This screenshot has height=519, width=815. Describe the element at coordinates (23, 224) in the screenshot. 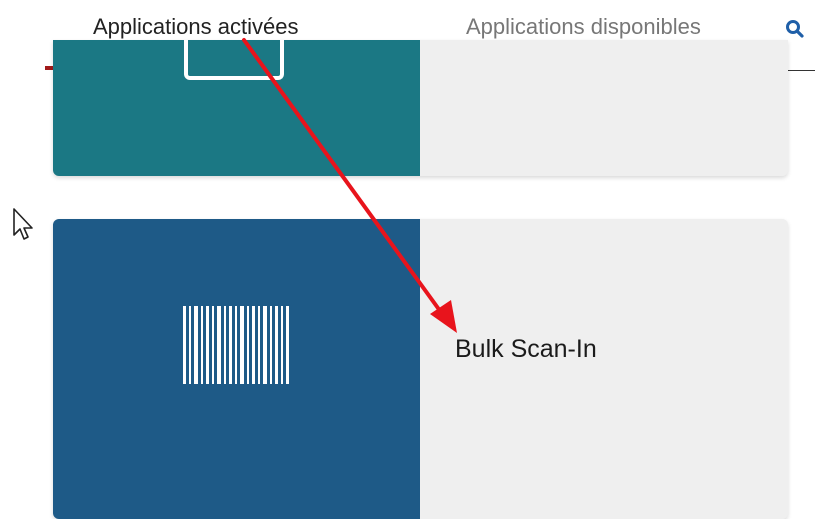

I see `cursor-arrow-icon` at that location.